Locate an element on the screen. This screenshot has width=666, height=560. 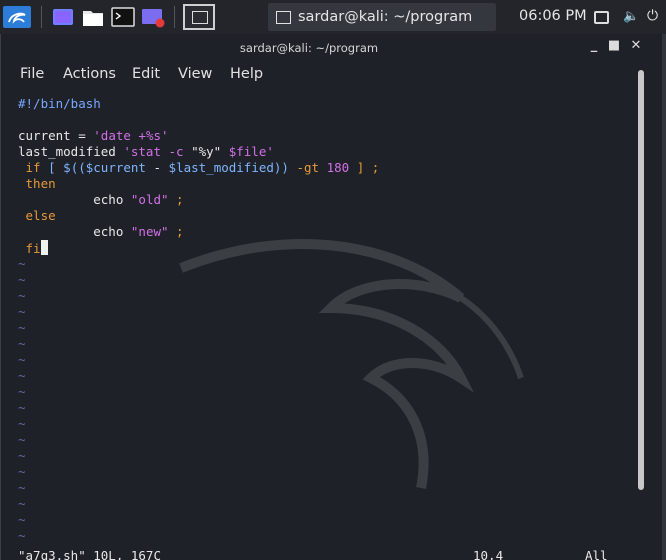
code-line-9: echo "new" ; is located at coordinates (101, 232).